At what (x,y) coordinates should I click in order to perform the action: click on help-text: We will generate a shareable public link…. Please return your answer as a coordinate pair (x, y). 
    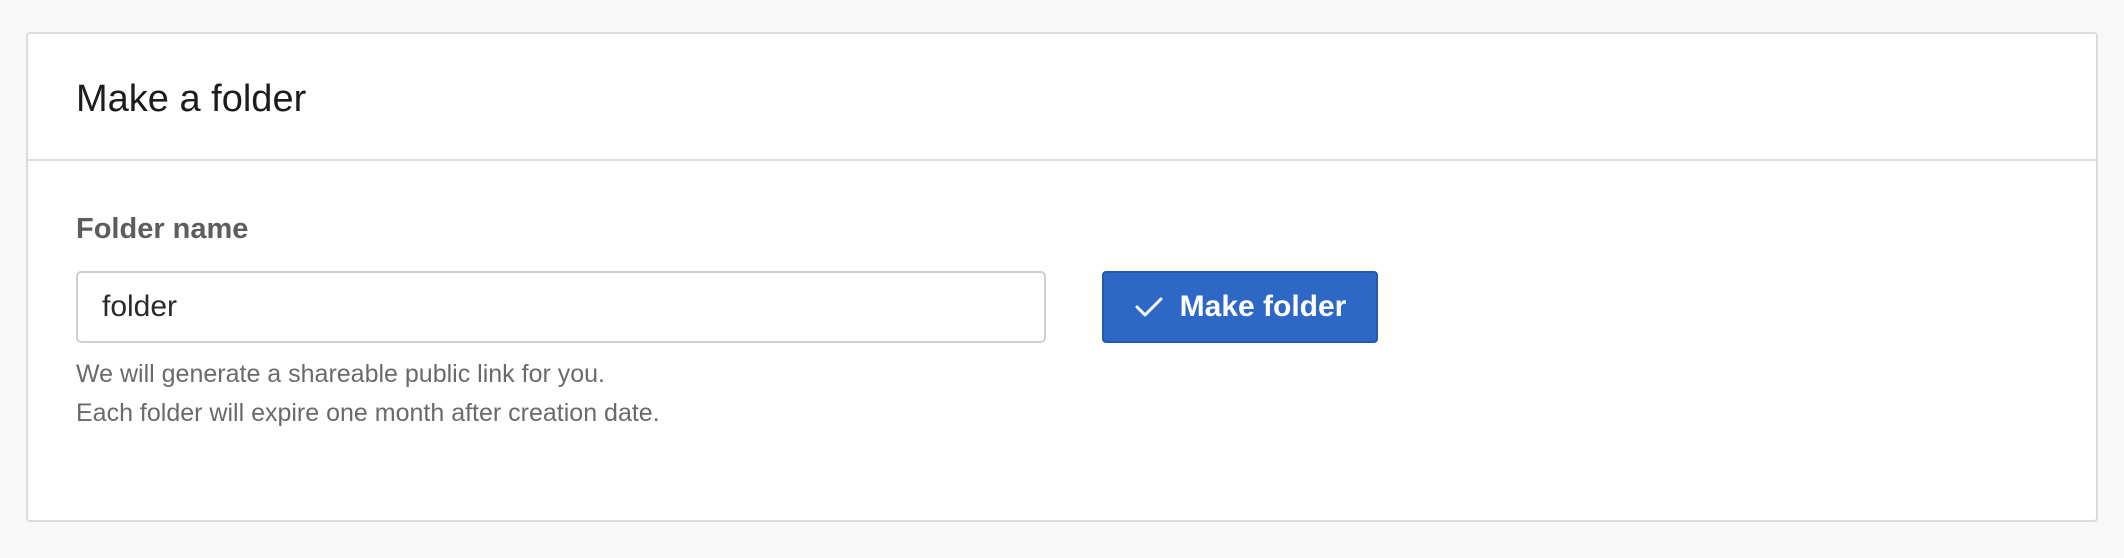
    Looking at the image, I should click on (368, 394).